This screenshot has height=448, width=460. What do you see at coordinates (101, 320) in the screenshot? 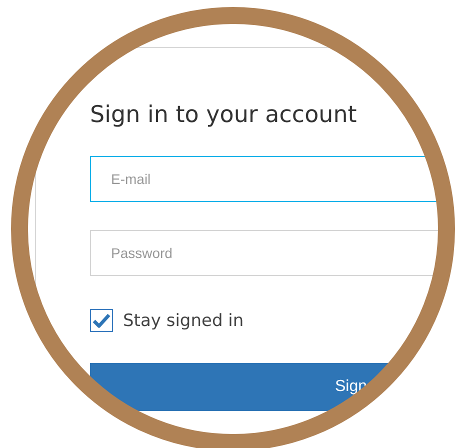
I see `checkbox` at bounding box center [101, 320].